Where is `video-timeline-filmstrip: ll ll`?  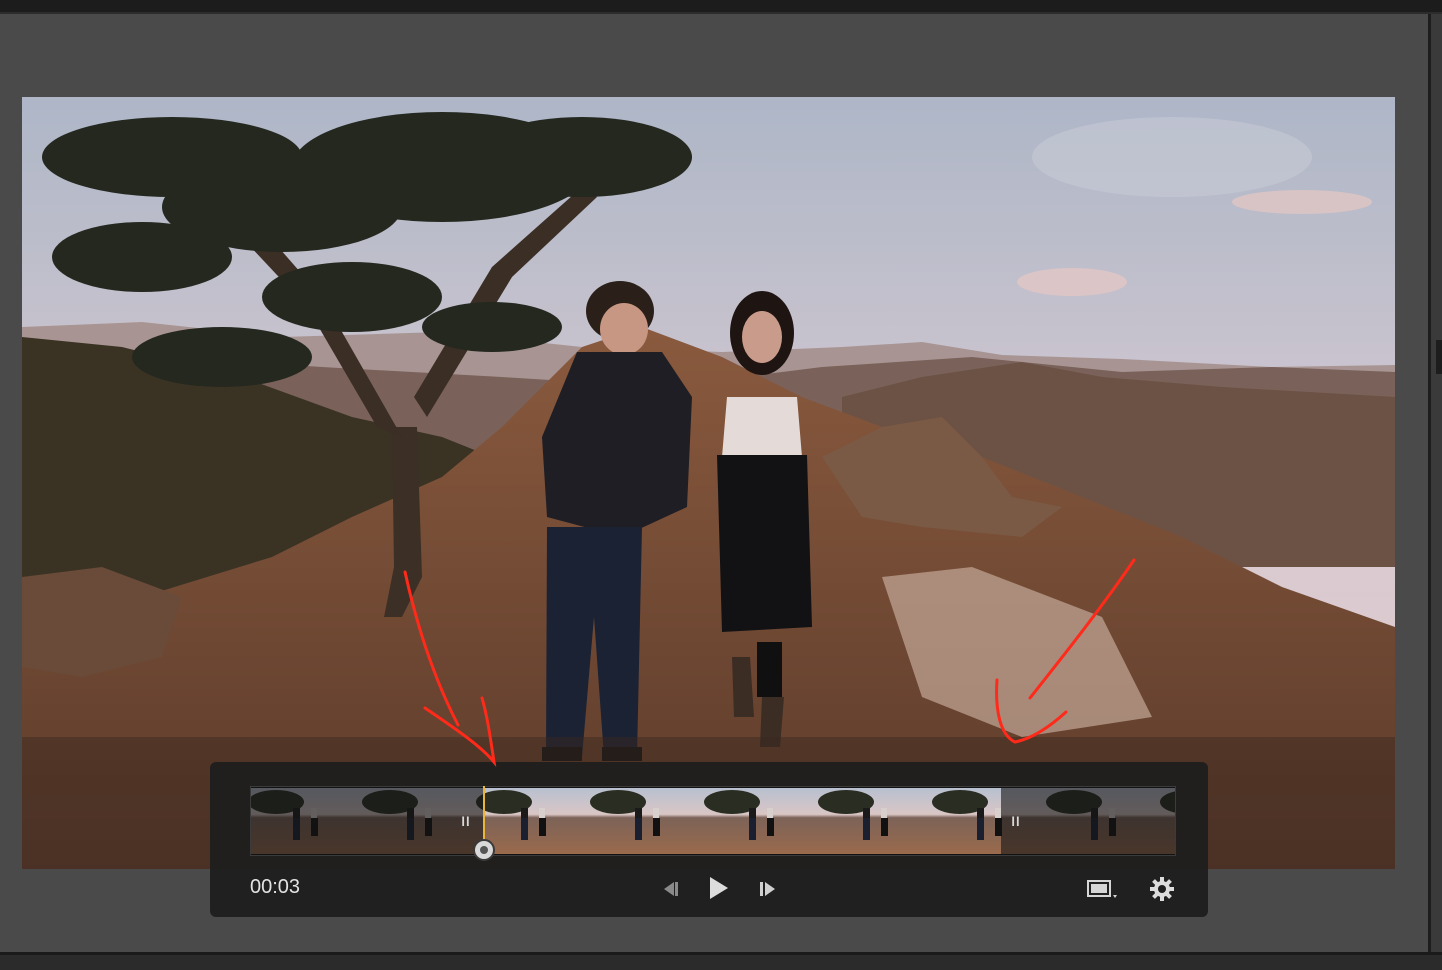 video-timeline-filmstrip: ll ll is located at coordinates (713, 821).